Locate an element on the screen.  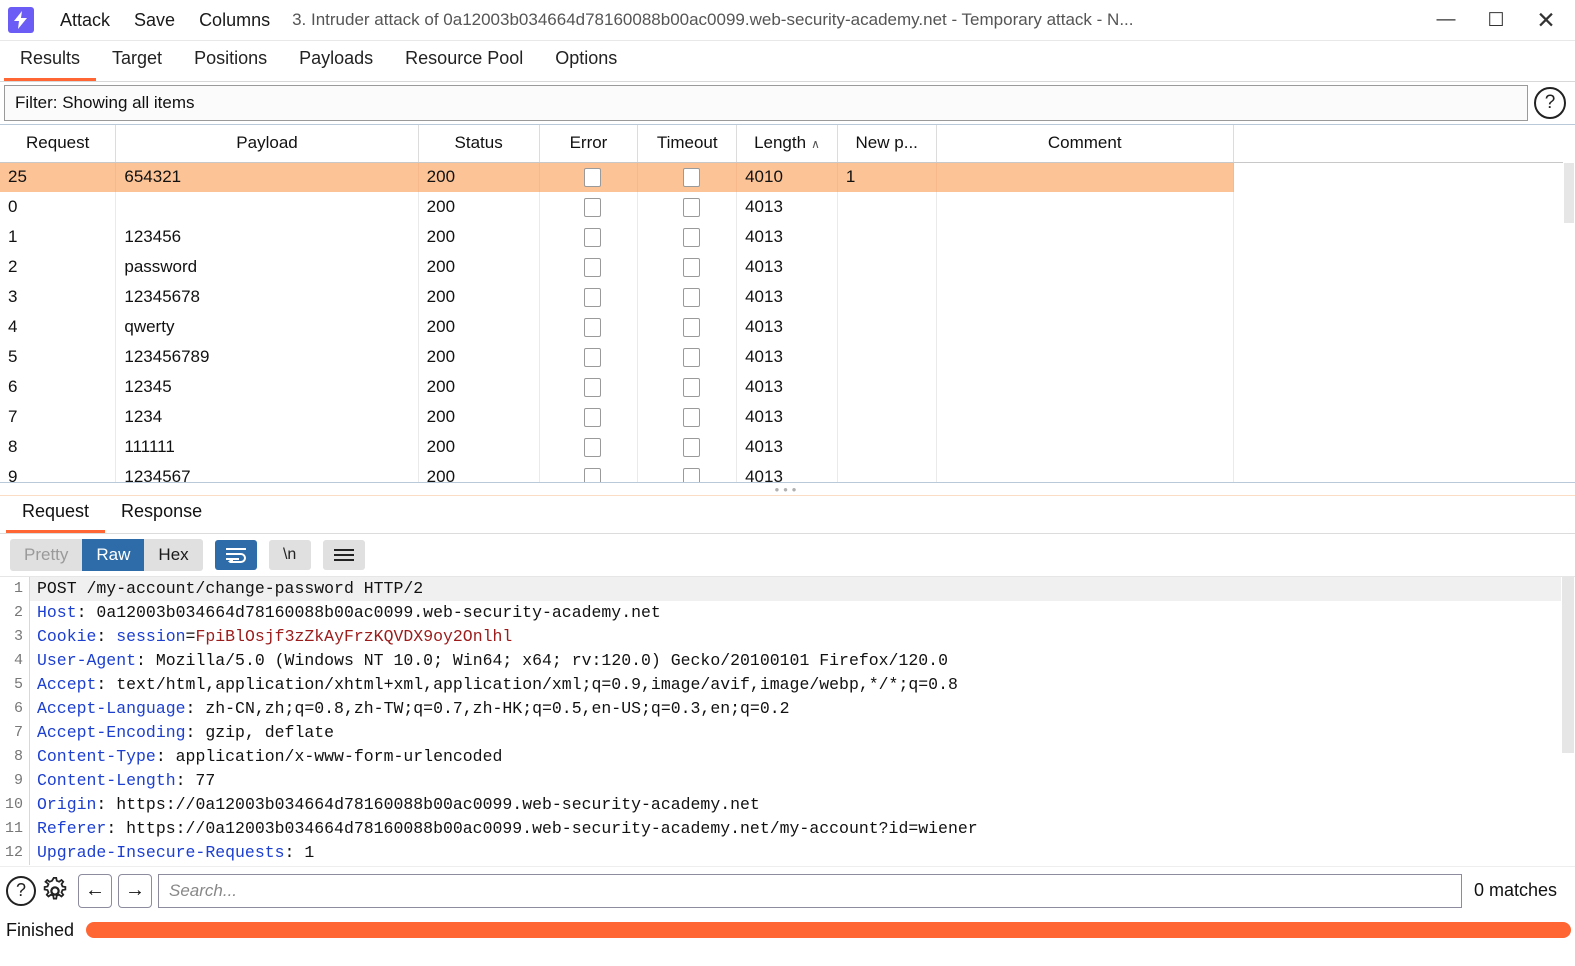
hamburger-menu-icon is located at coordinates (343, 555).